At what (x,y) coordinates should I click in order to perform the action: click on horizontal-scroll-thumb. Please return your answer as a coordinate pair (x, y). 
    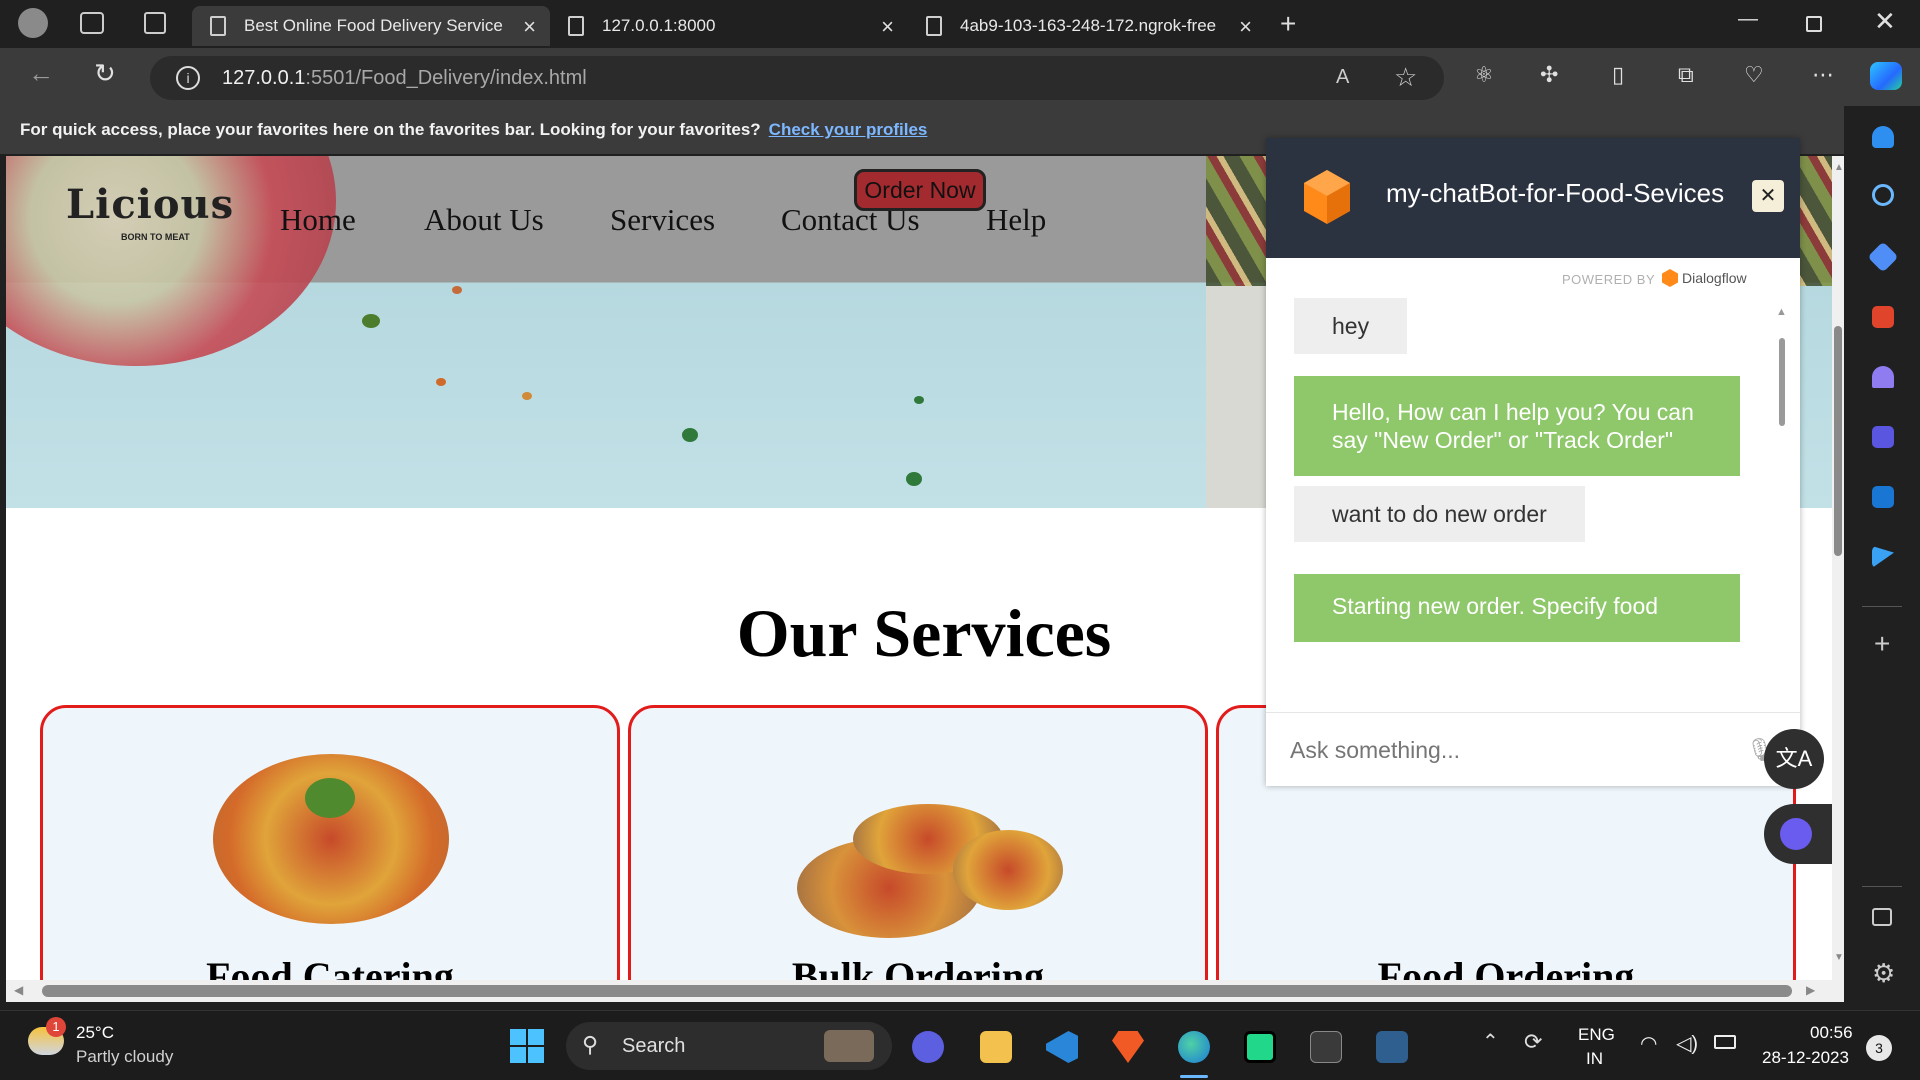
    Looking at the image, I should click on (917, 991).